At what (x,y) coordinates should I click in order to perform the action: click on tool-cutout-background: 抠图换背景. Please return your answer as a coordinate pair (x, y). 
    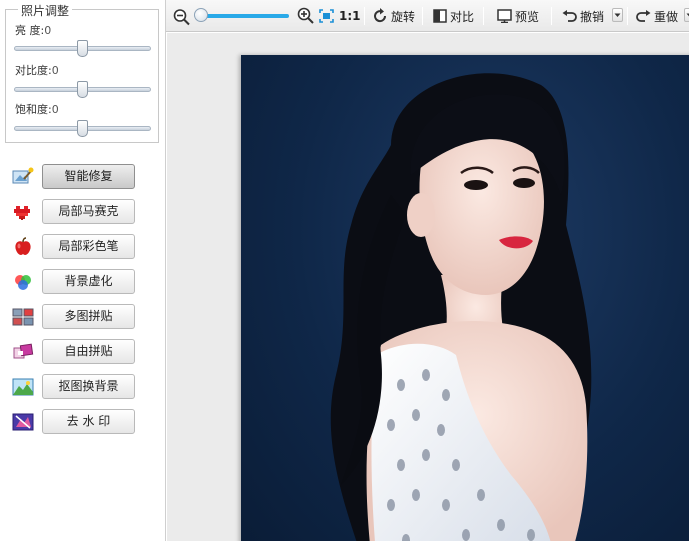
    Looking at the image, I should click on (74, 386).